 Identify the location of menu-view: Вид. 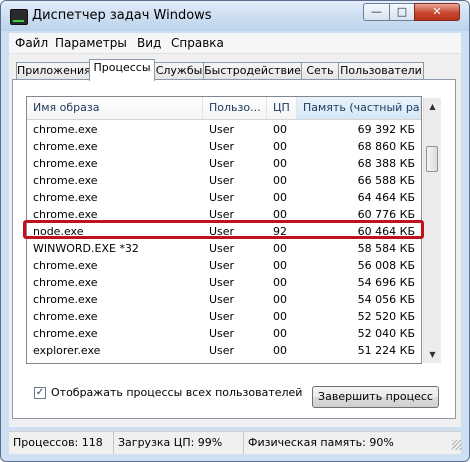
(149, 43).